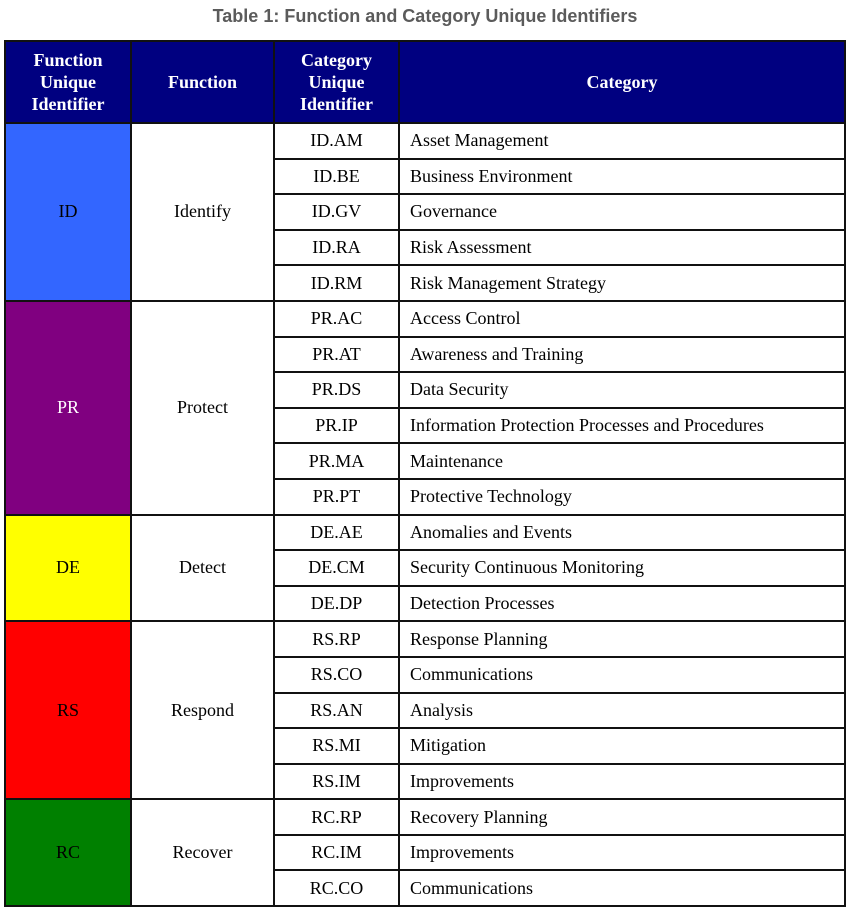 This screenshot has width=850, height=913. What do you see at coordinates (622, 568) in the screenshot?
I see `category-name-cell: Security Continuous Monitoring` at bounding box center [622, 568].